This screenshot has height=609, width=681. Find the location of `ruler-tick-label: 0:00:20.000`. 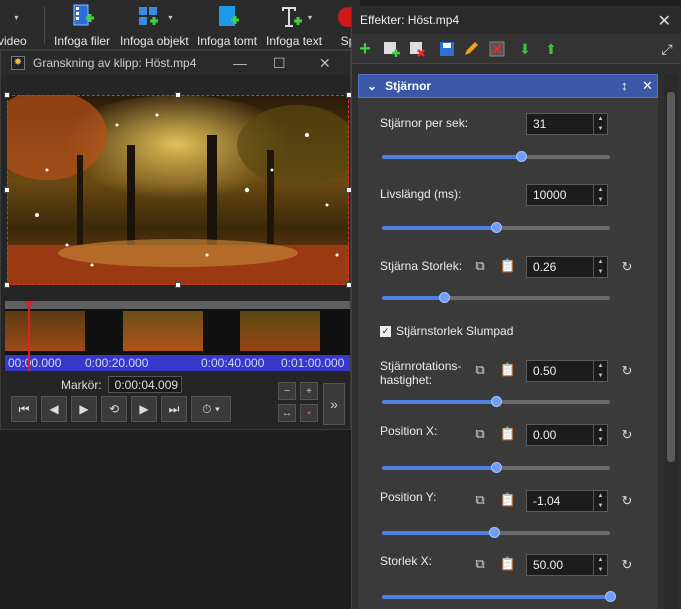

ruler-tick-label: 0:00:20.000 is located at coordinates (117, 363).